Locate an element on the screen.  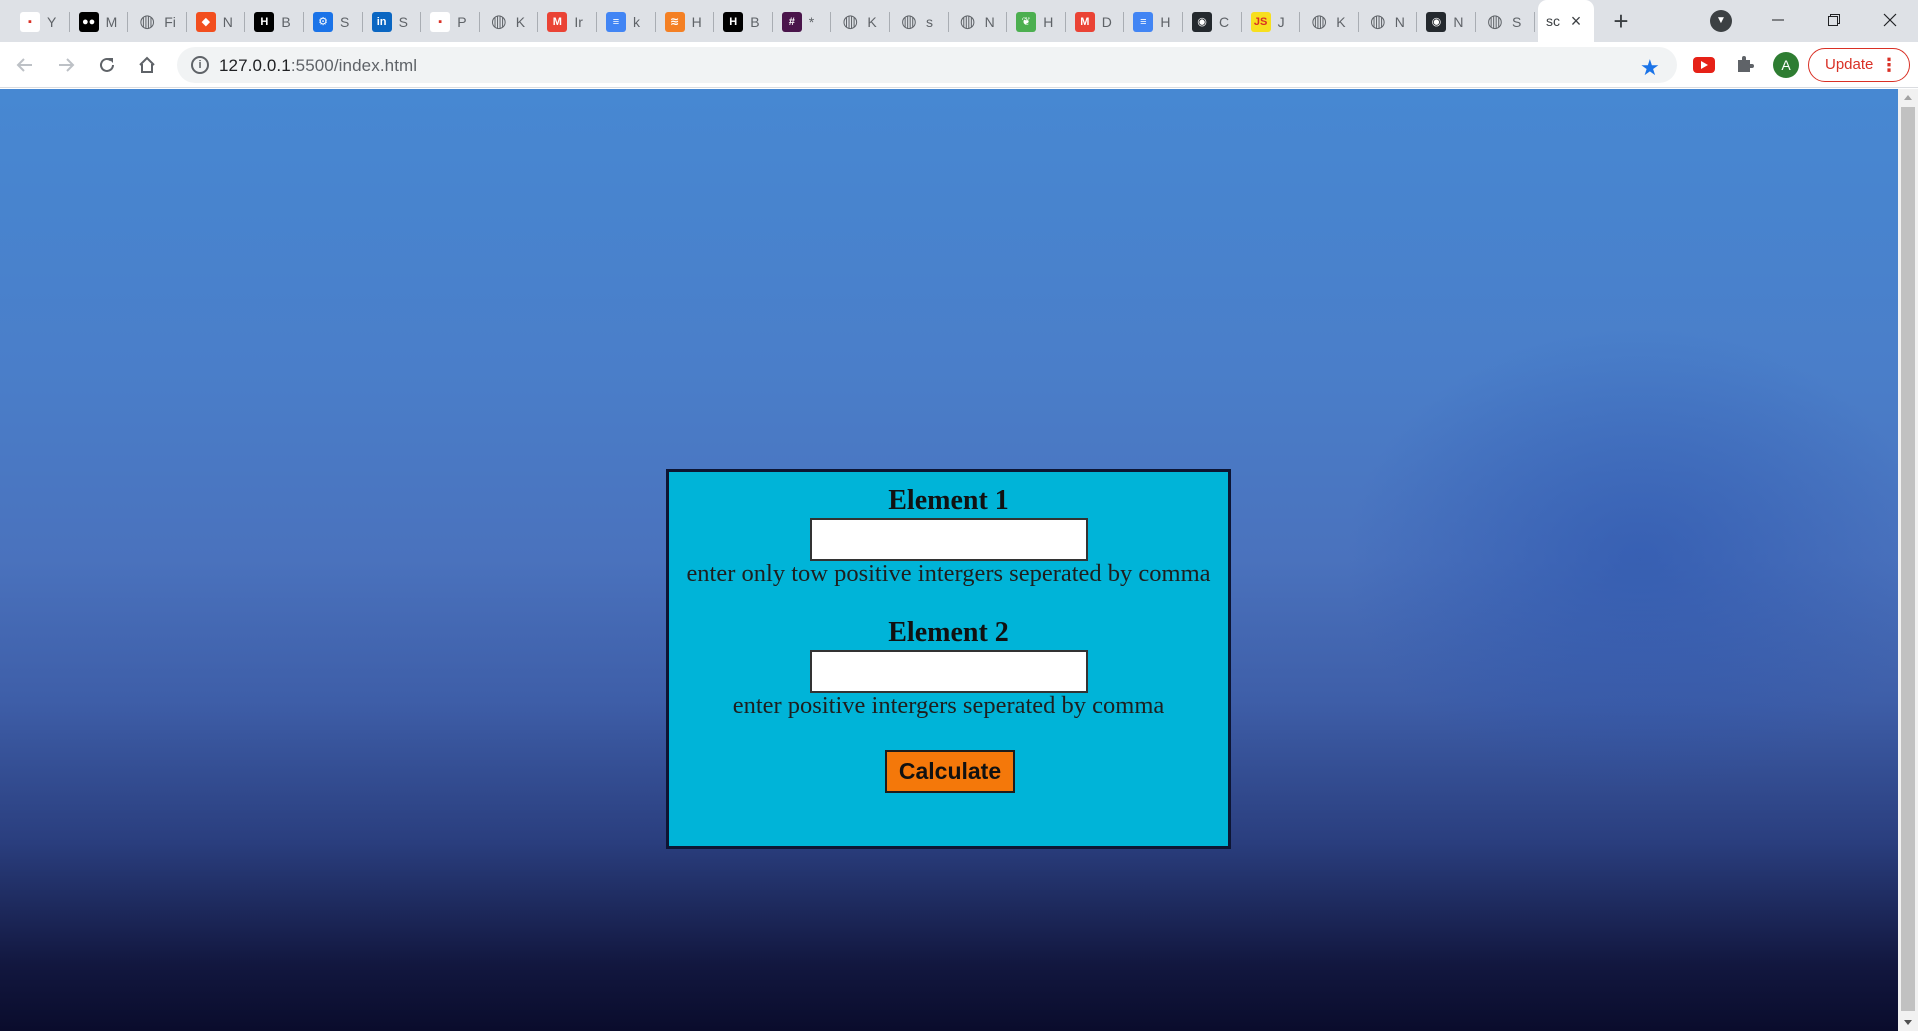
tab-title: H is located at coordinates (1165, 21).